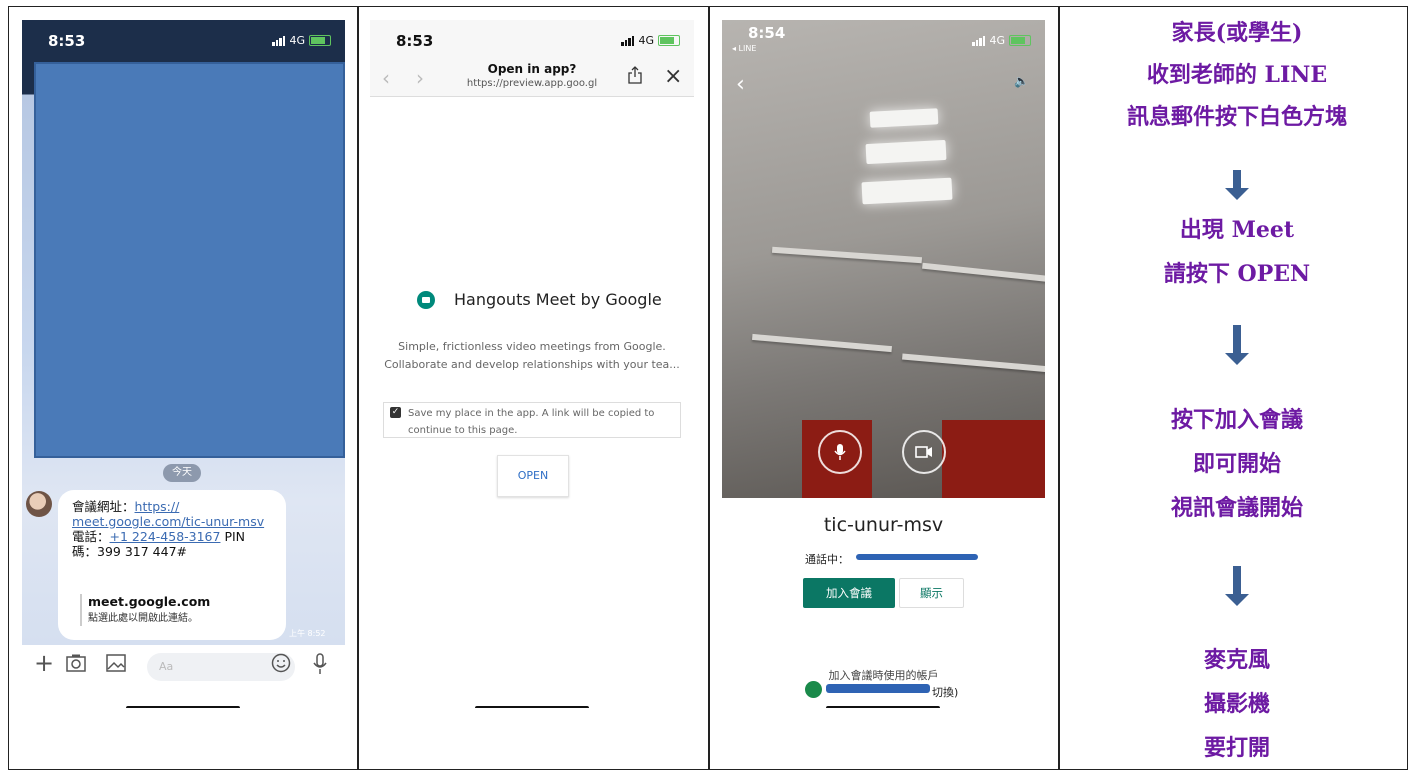  I want to click on phone-line: 電話：+1 224-458-3167 PIN, so click(174, 536).